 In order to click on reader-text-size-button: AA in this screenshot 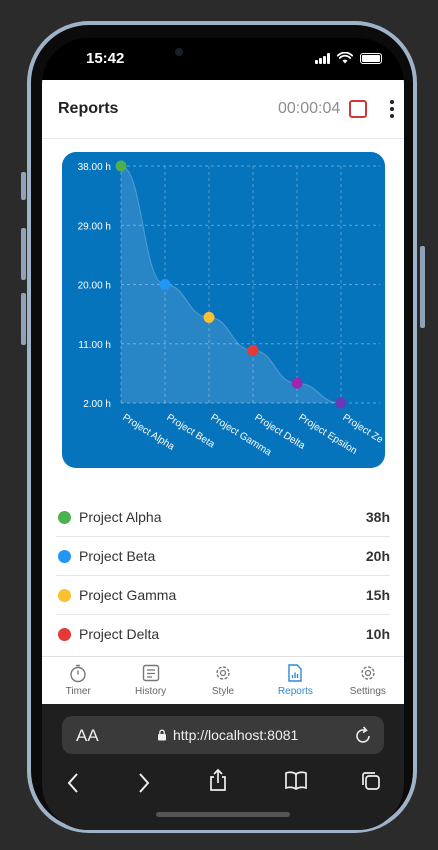, I will do `click(87, 736)`.